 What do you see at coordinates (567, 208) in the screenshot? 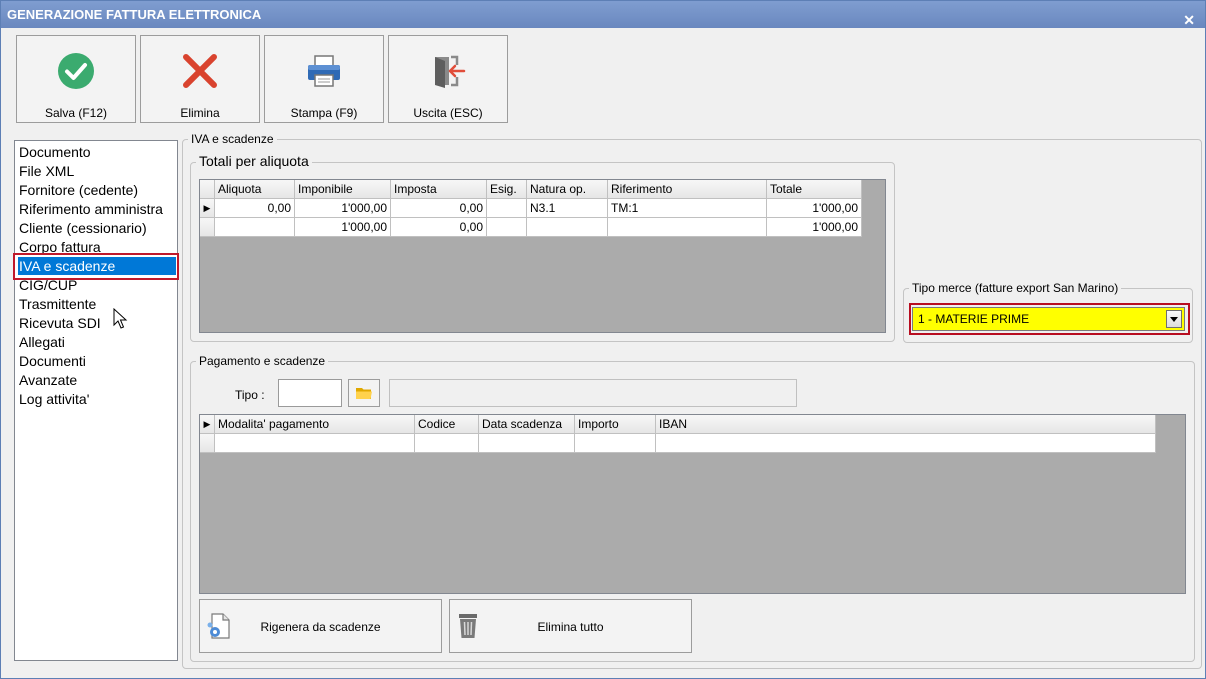
I see `cell-natura-op: N3.1` at bounding box center [567, 208].